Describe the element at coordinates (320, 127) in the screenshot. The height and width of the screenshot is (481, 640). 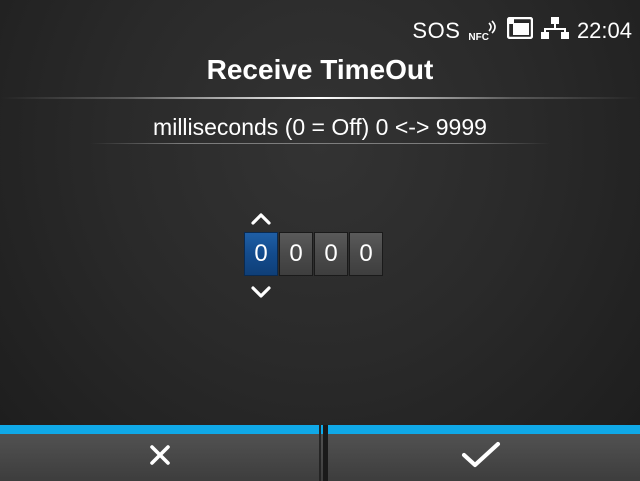
I see `range-hint: milliseconds (0 = Off) 0 <-> 9999` at that location.